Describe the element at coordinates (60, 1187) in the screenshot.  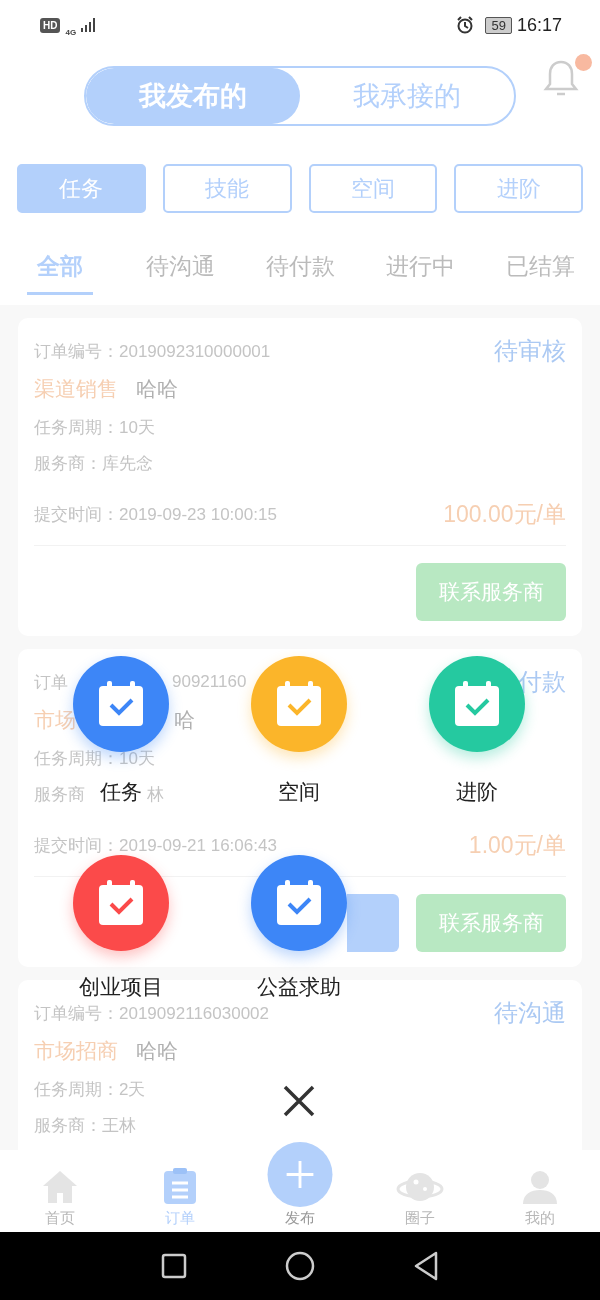
I see `home-icon` at that location.